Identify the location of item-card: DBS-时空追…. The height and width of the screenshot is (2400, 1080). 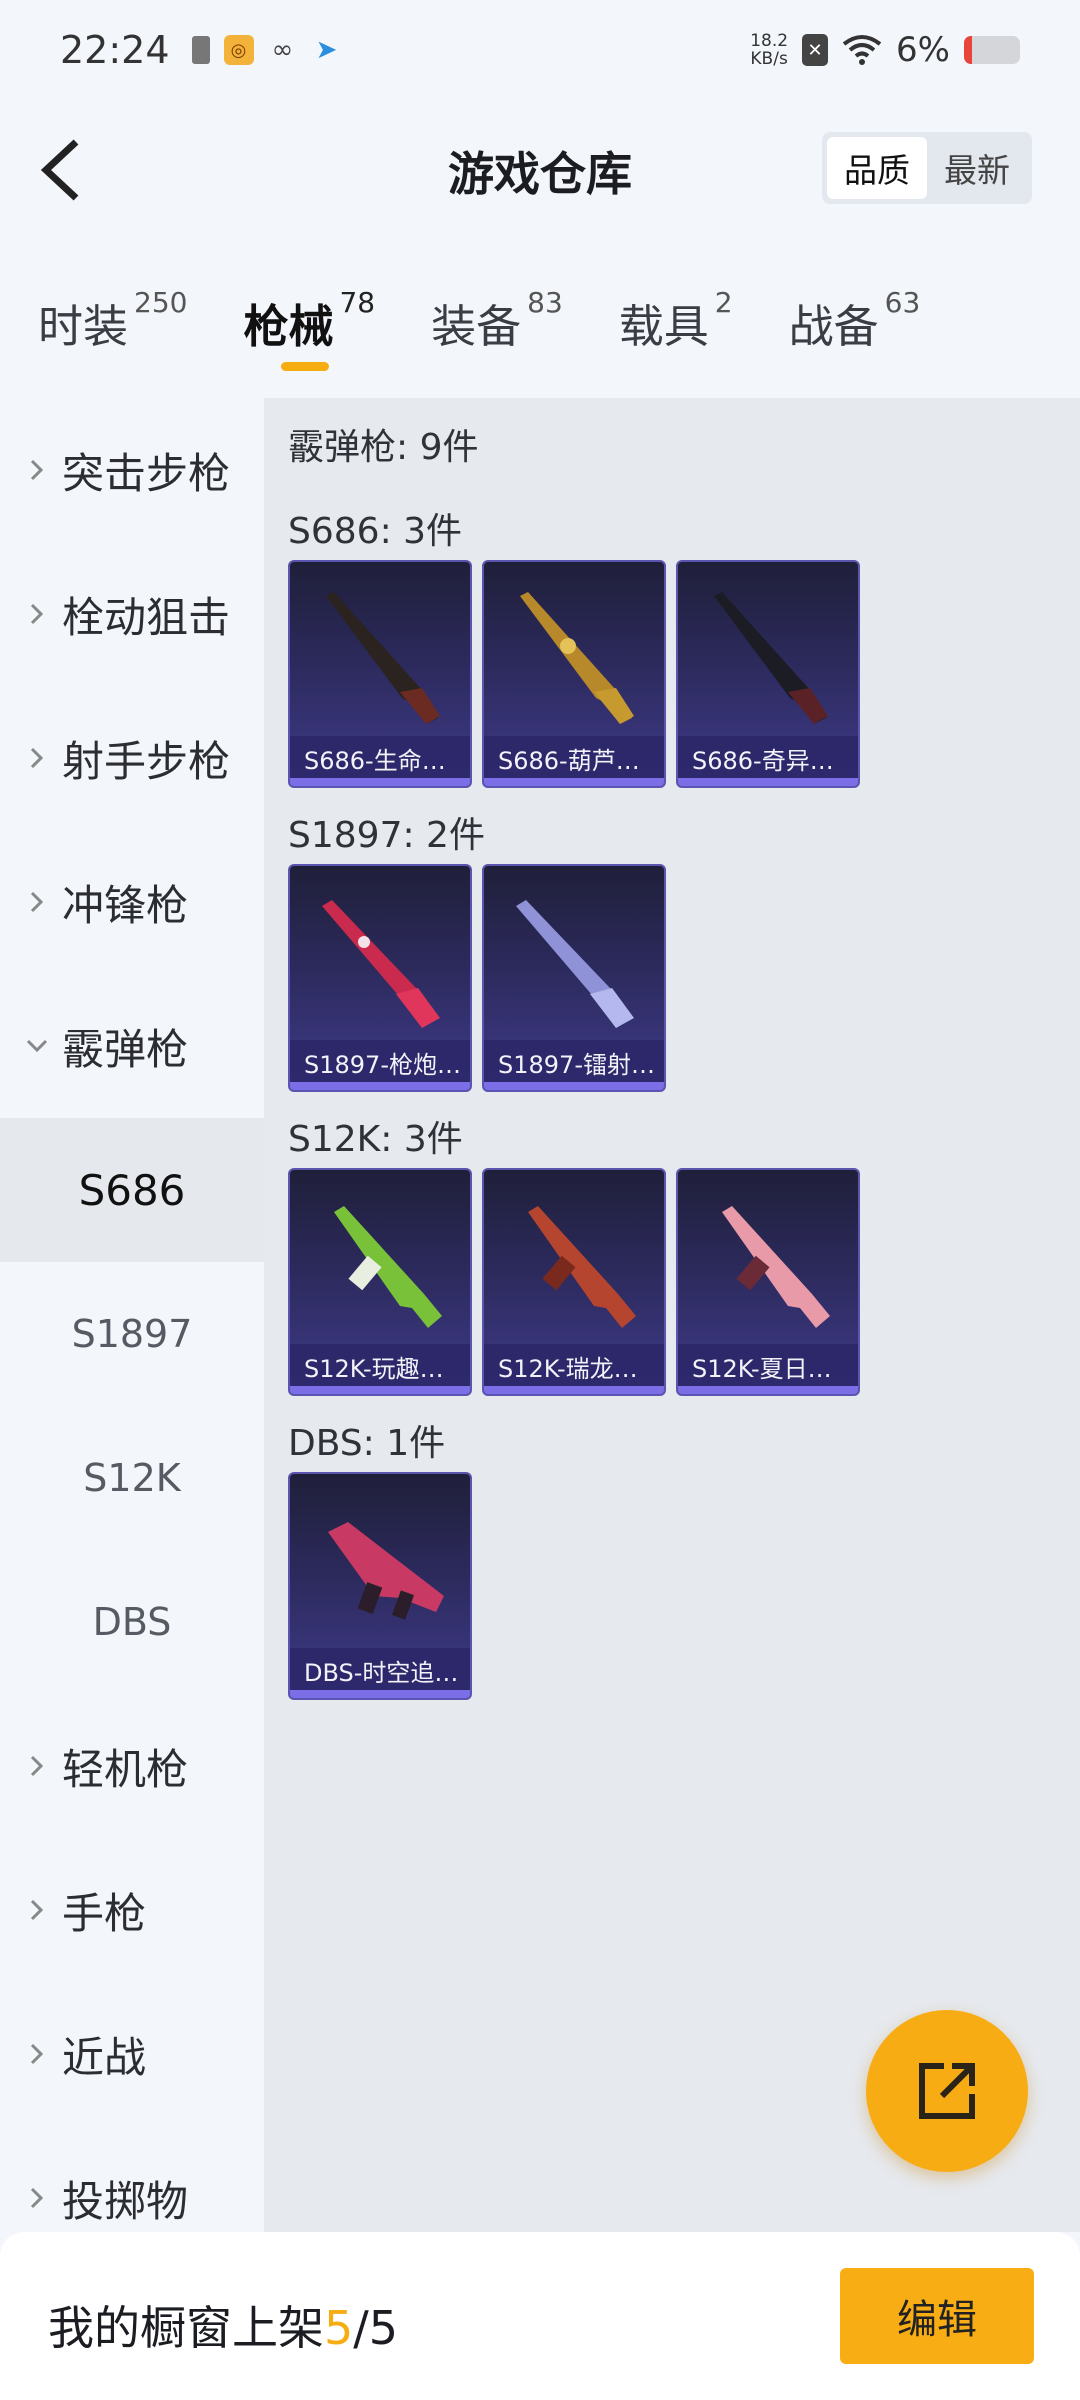
(380, 1586).